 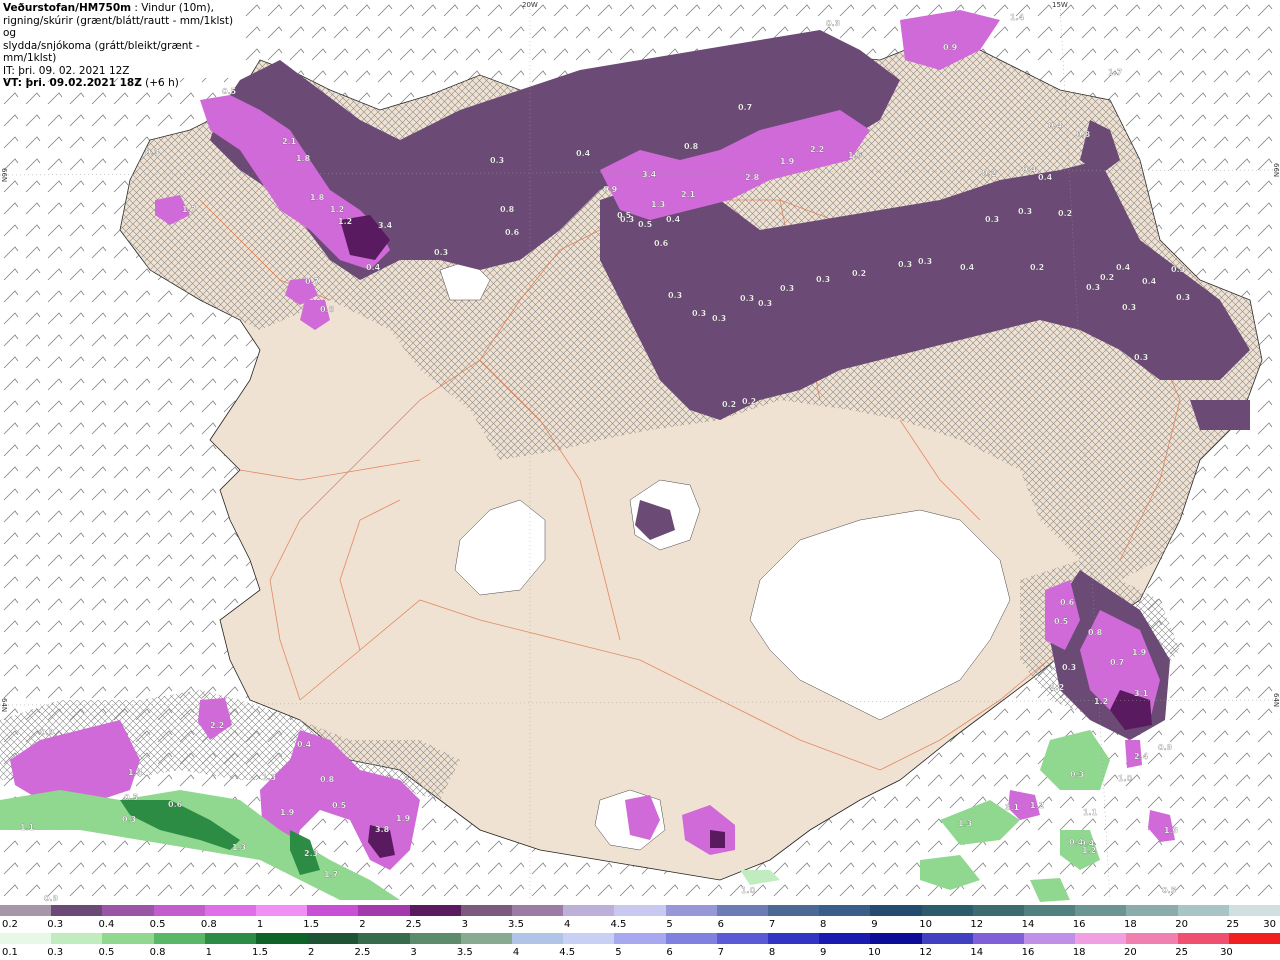 What do you see at coordinates (1017, 17) in the screenshot?
I see `precip-value-label: 1.4` at bounding box center [1017, 17].